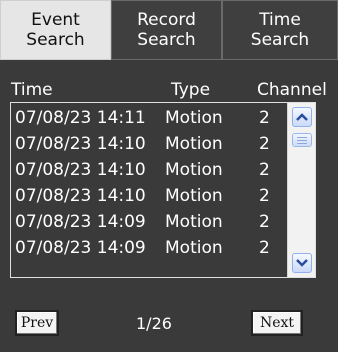  What do you see at coordinates (166, 20) in the screenshot?
I see `tab-label-line1: Record` at bounding box center [166, 20].